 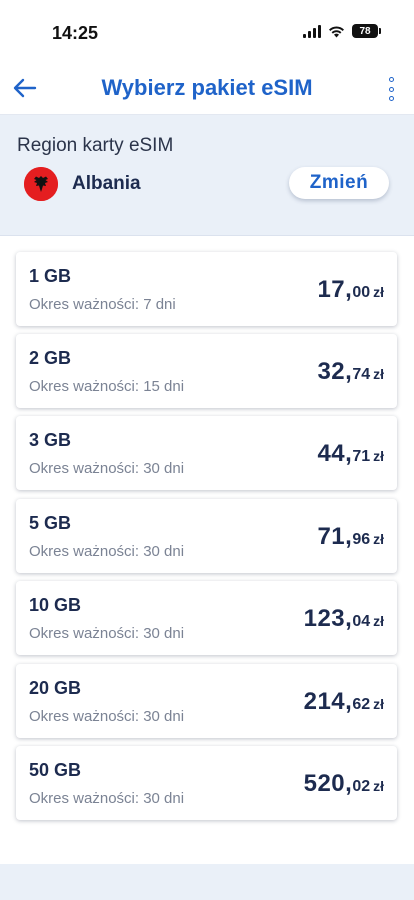 I want to click on package-price: 71,96 zł, so click(x=350, y=537).